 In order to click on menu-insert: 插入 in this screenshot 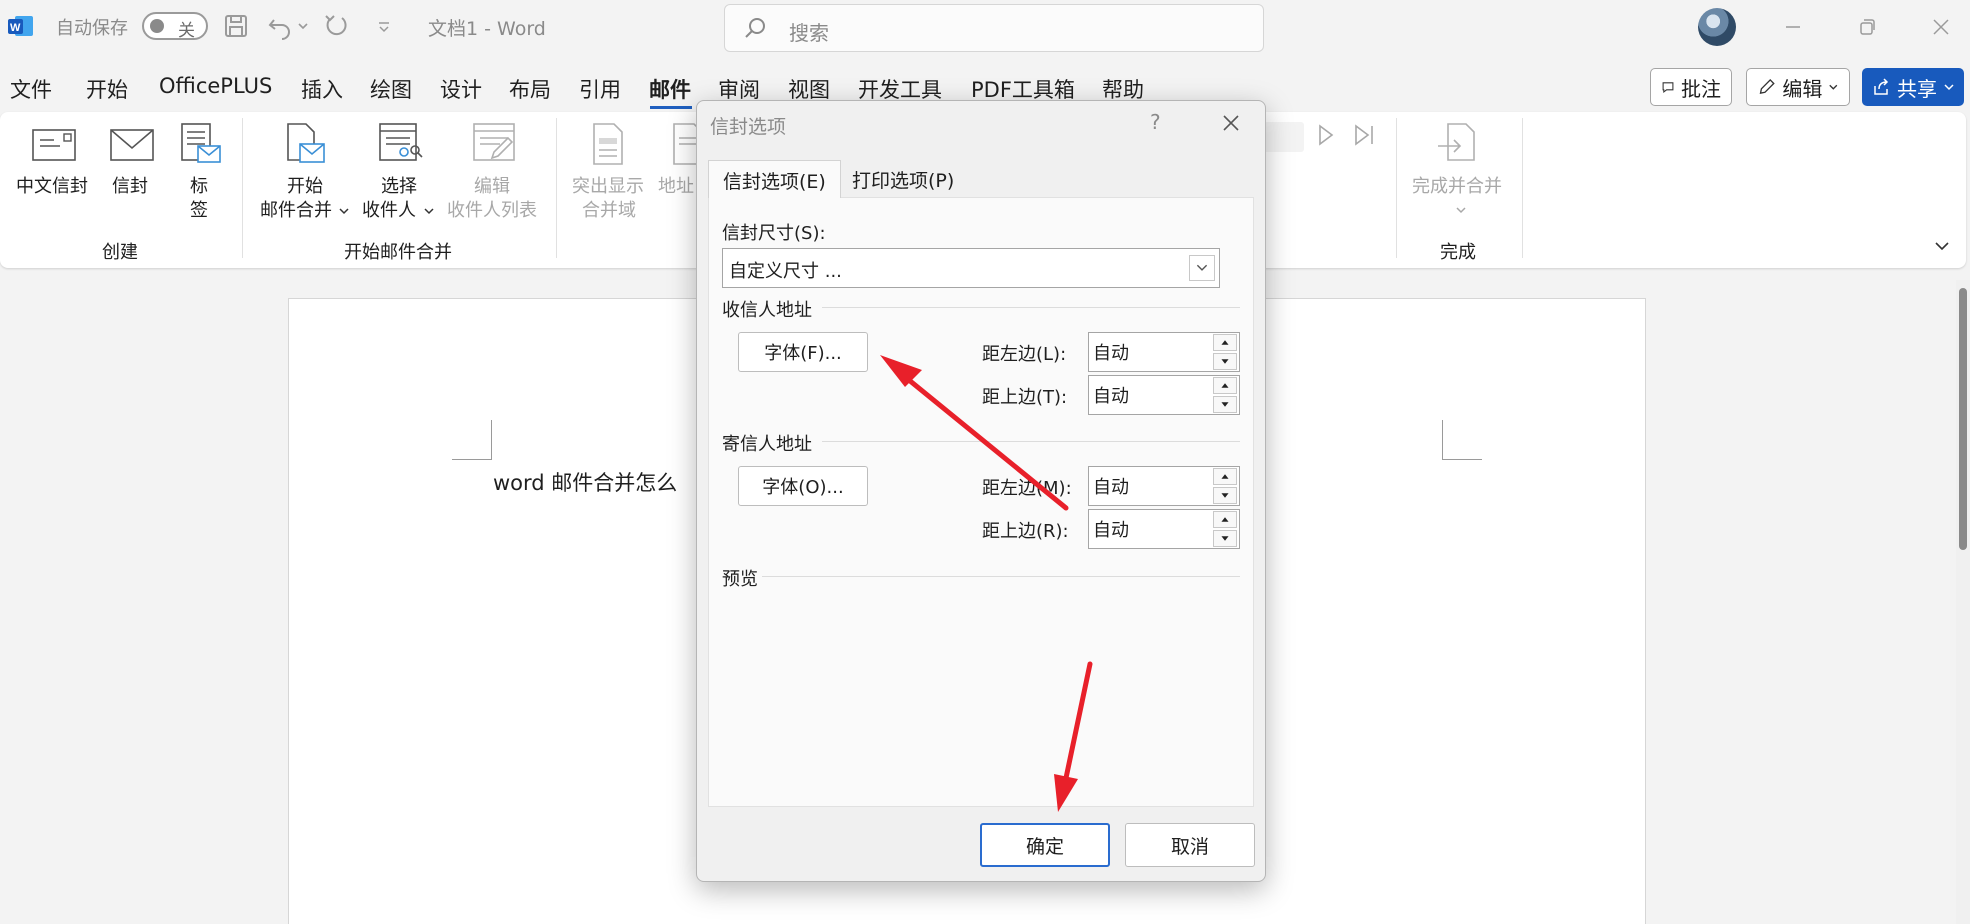, I will do `click(322, 89)`.